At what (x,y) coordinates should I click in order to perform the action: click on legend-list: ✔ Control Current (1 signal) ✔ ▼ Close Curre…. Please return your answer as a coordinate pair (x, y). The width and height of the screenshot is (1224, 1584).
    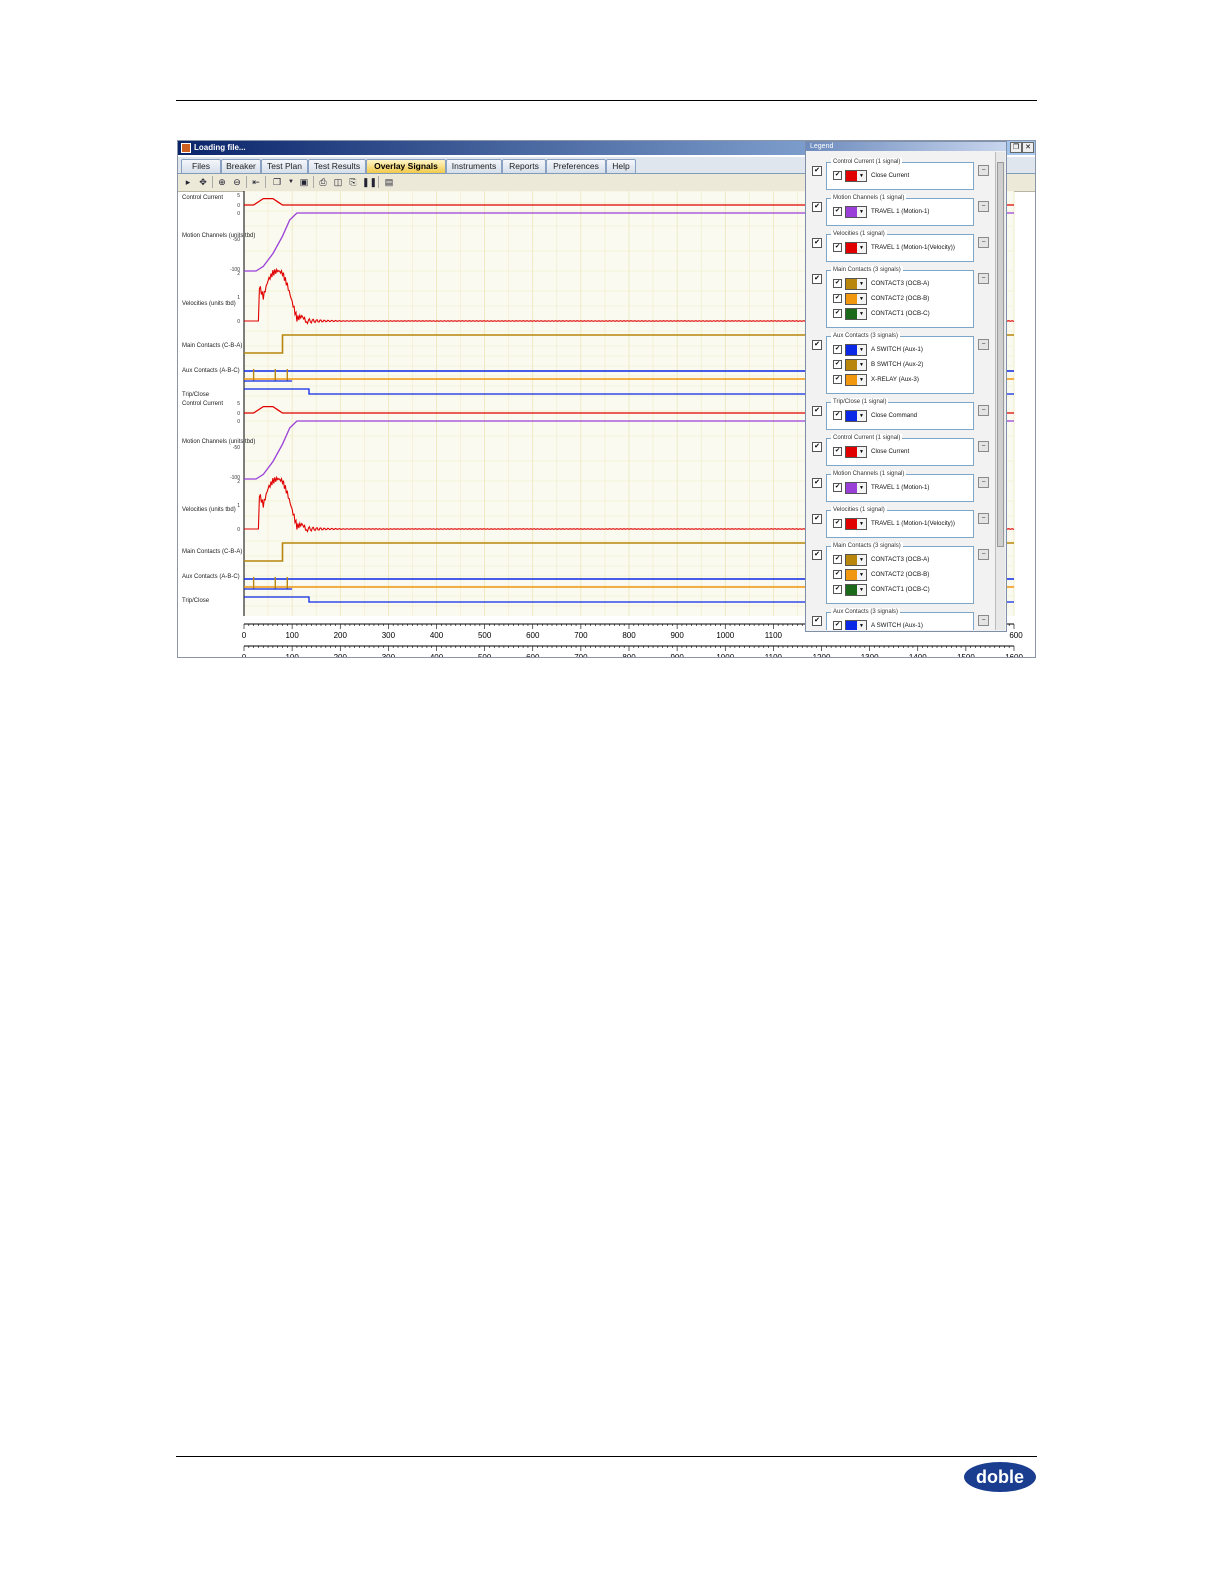
    Looking at the image, I should click on (900, 391).